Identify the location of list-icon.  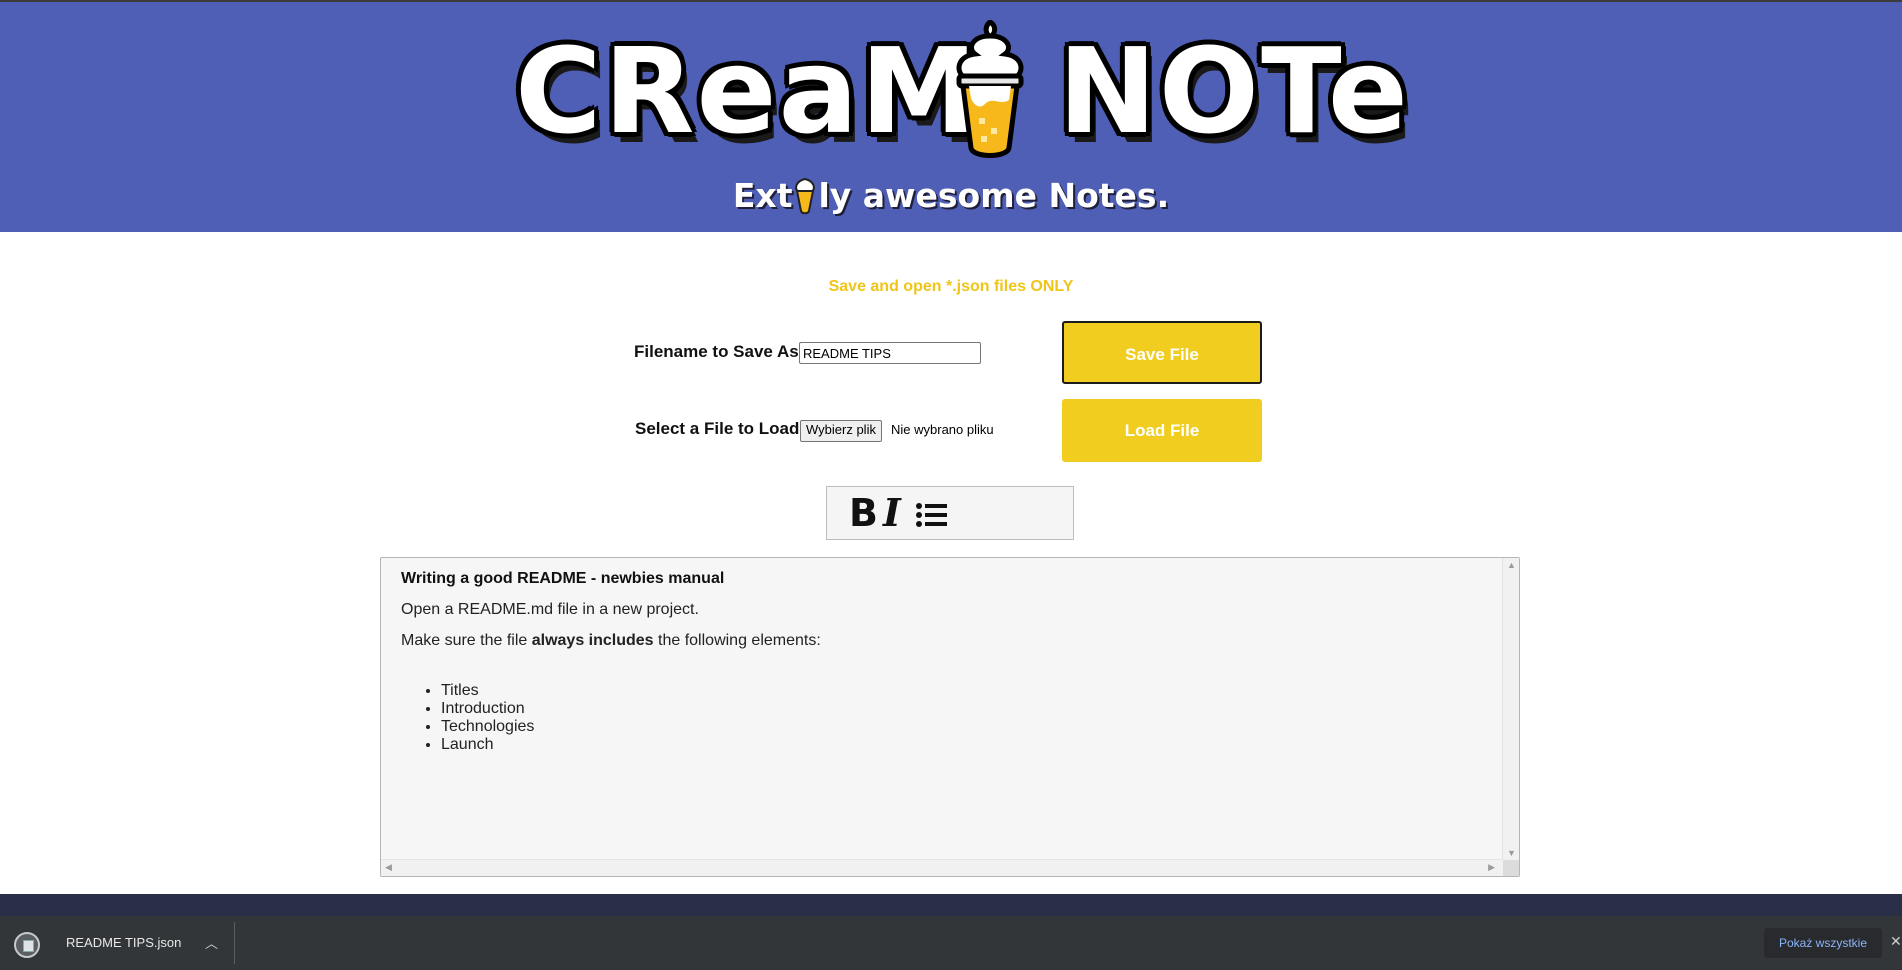
(932, 515).